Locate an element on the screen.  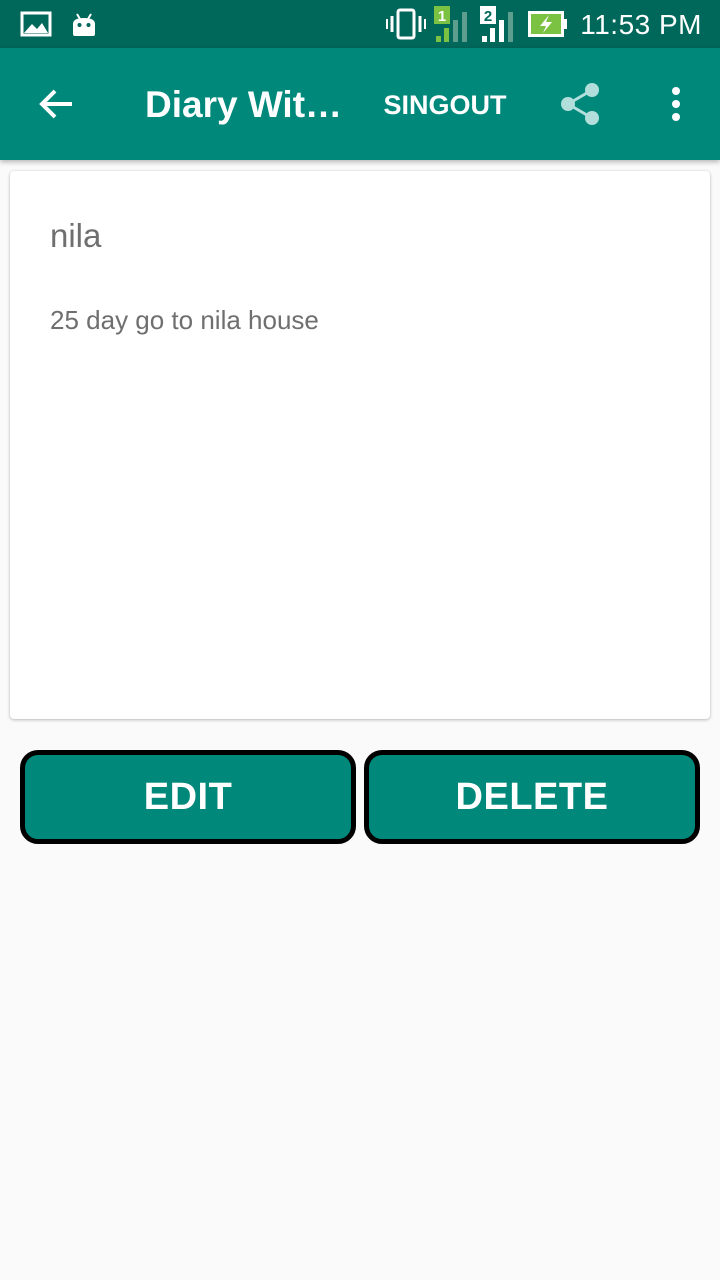
signal-sim1-icon: 1 is located at coordinates (452, 24).